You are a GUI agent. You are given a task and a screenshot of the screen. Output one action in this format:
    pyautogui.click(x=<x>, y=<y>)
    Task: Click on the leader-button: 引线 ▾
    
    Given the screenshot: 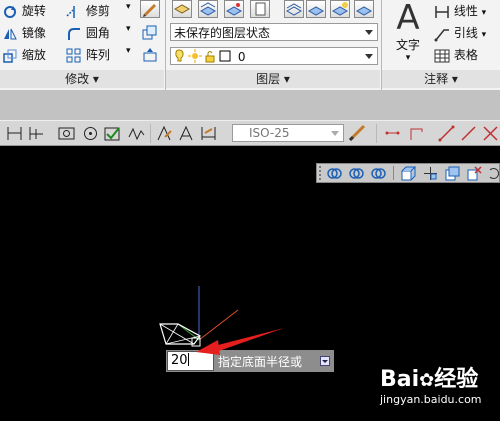 What is the action you would take?
    pyautogui.click(x=460, y=33)
    